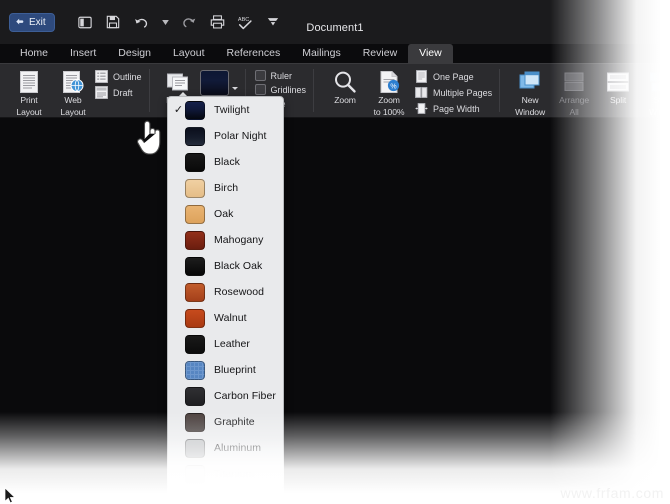 The height and width of the screenshot is (504, 670). I want to click on menu-item-label: Twilight, so click(232, 110).